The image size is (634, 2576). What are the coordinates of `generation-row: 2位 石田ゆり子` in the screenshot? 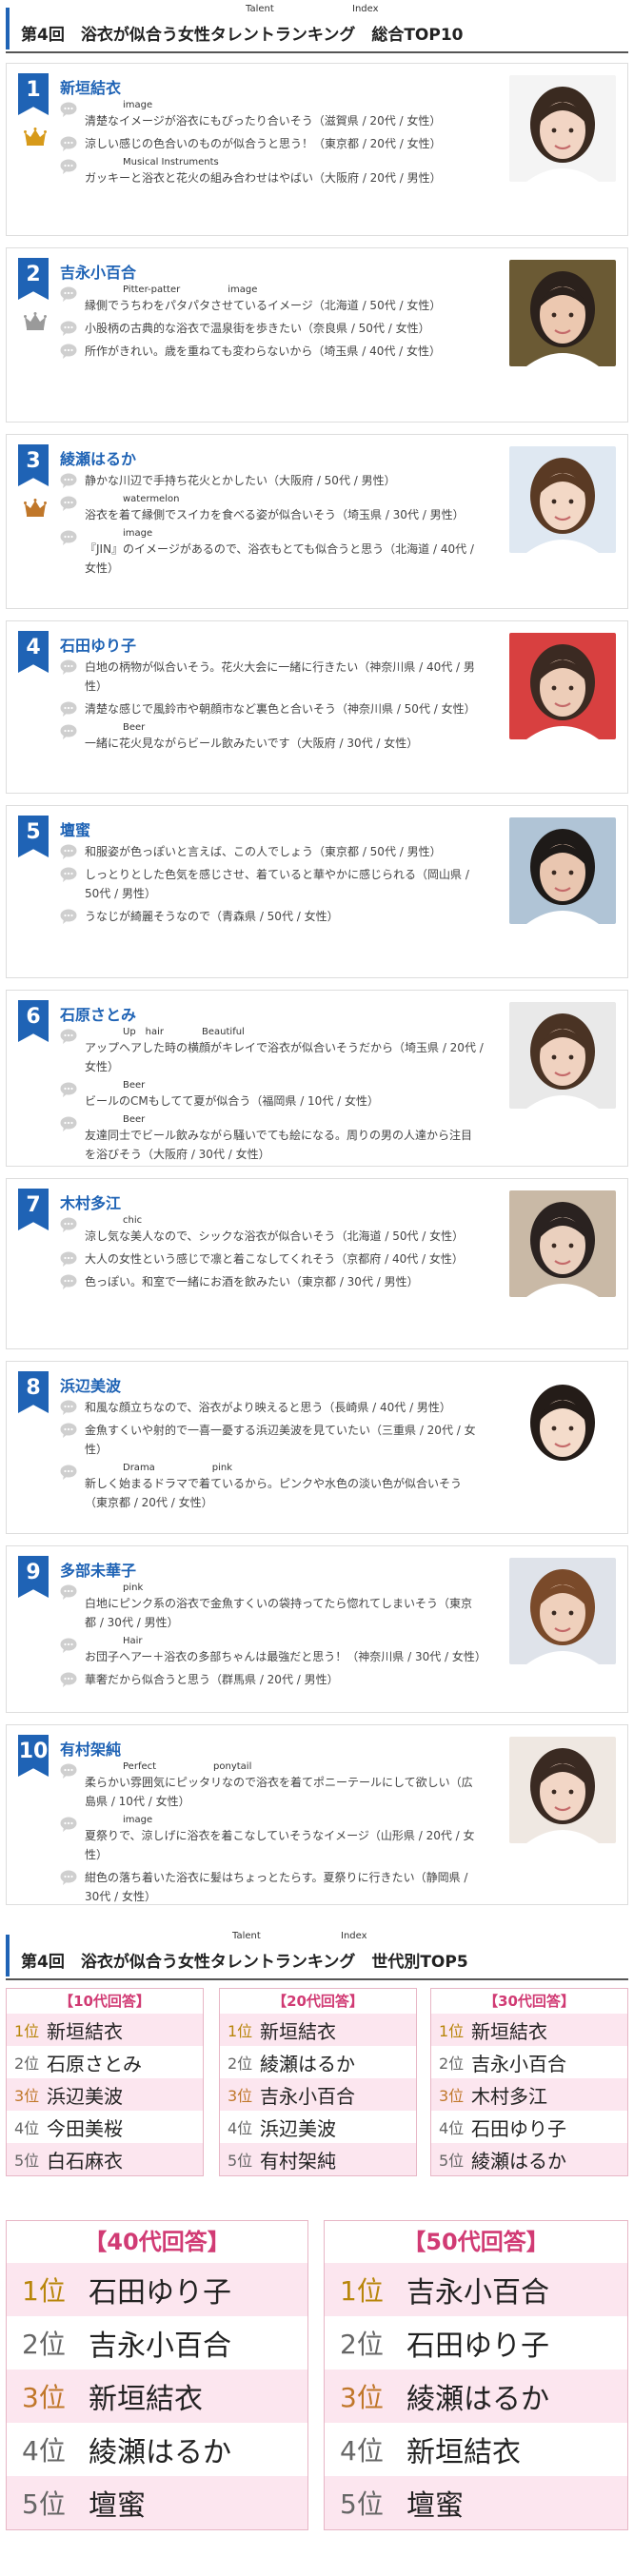 It's located at (476, 2343).